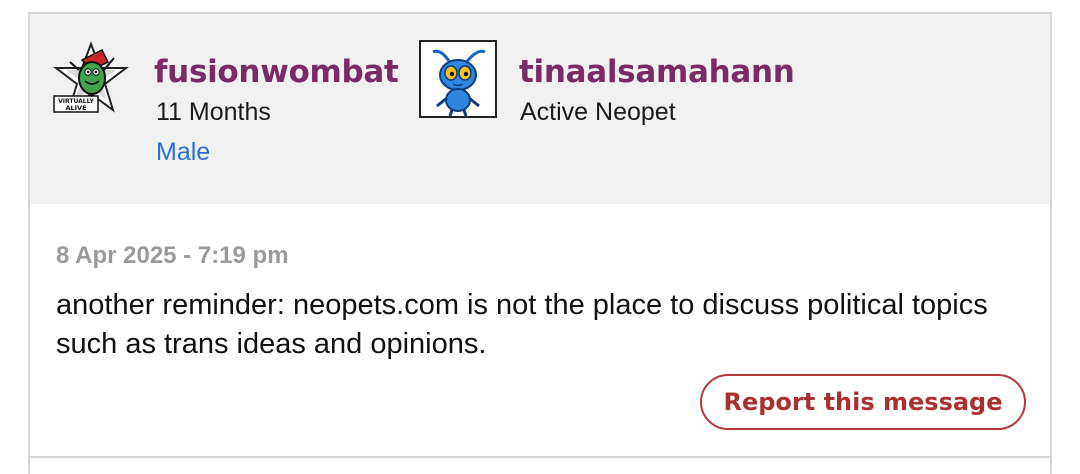  Describe the element at coordinates (540, 457) in the screenshot. I see `post-divider` at that location.